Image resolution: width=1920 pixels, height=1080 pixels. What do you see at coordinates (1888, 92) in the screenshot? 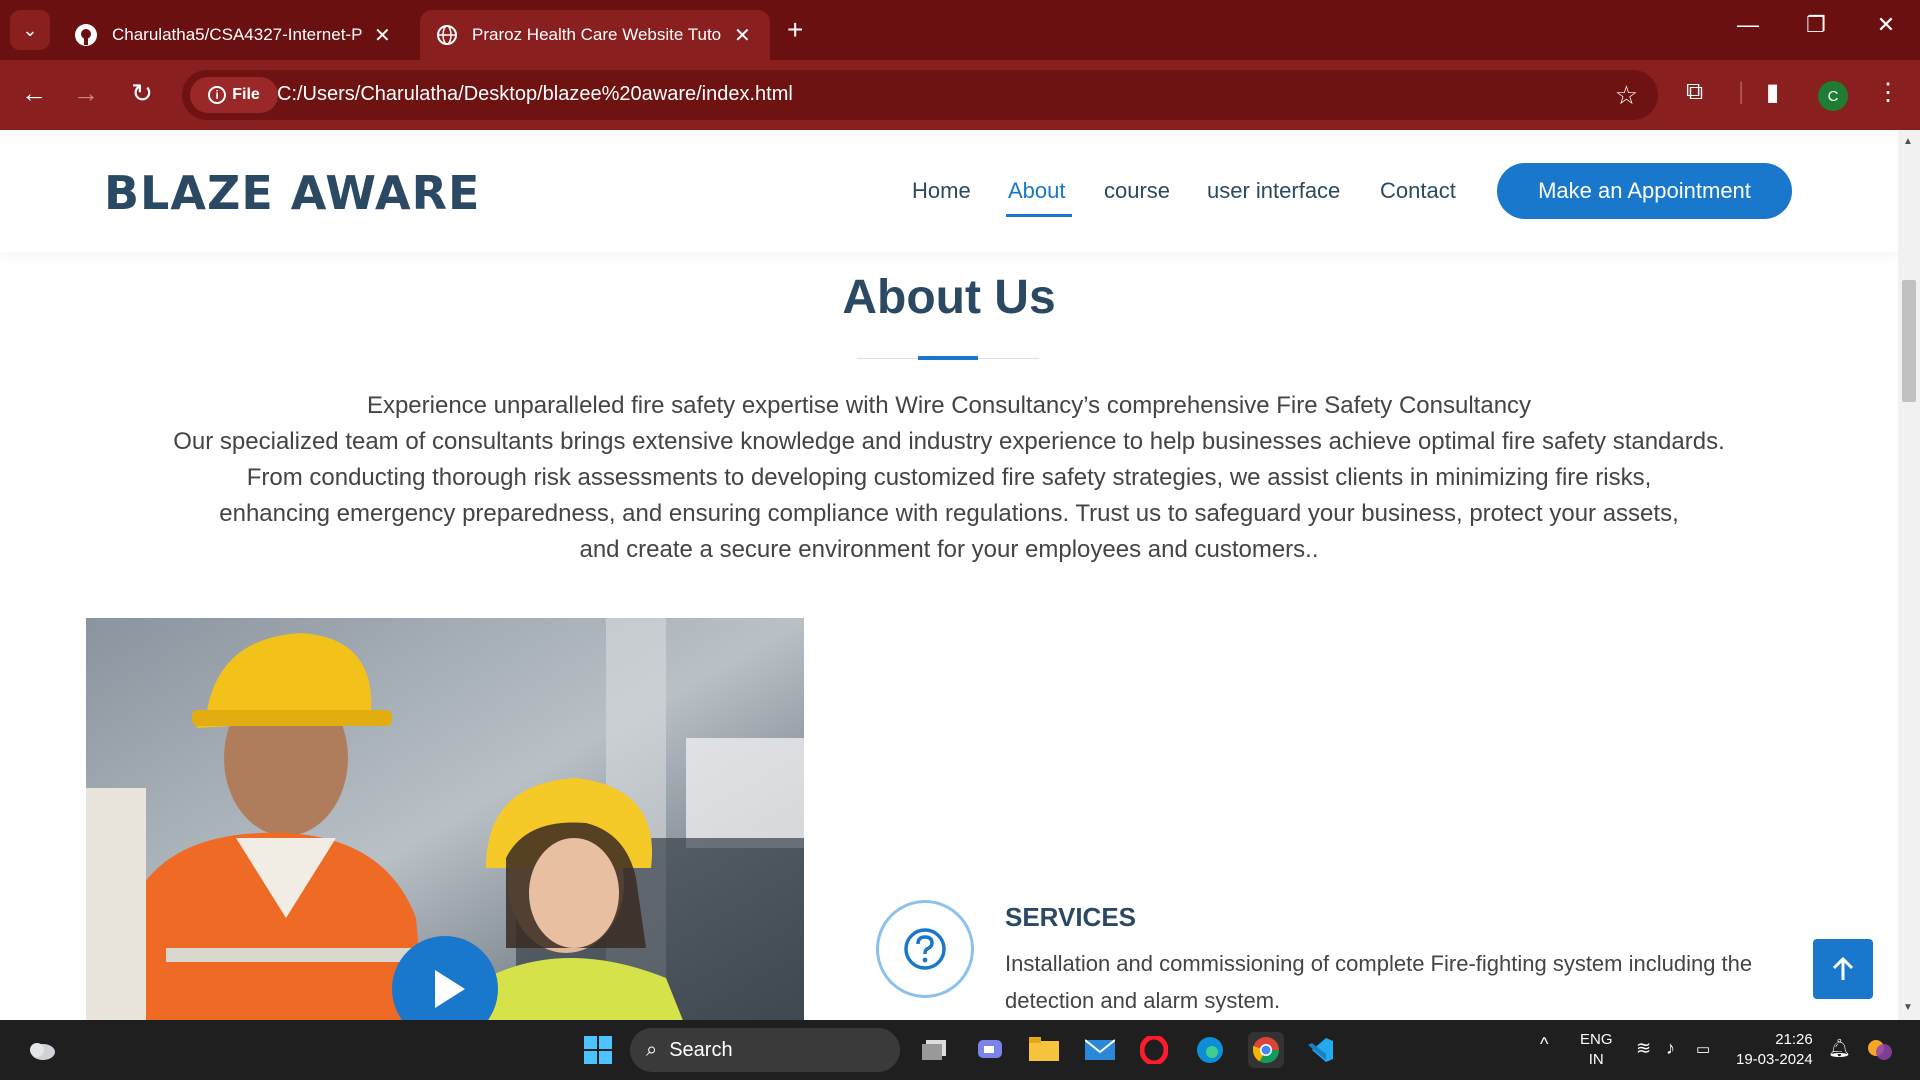
I see `menu-kebab-icon: ⋮` at bounding box center [1888, 92].